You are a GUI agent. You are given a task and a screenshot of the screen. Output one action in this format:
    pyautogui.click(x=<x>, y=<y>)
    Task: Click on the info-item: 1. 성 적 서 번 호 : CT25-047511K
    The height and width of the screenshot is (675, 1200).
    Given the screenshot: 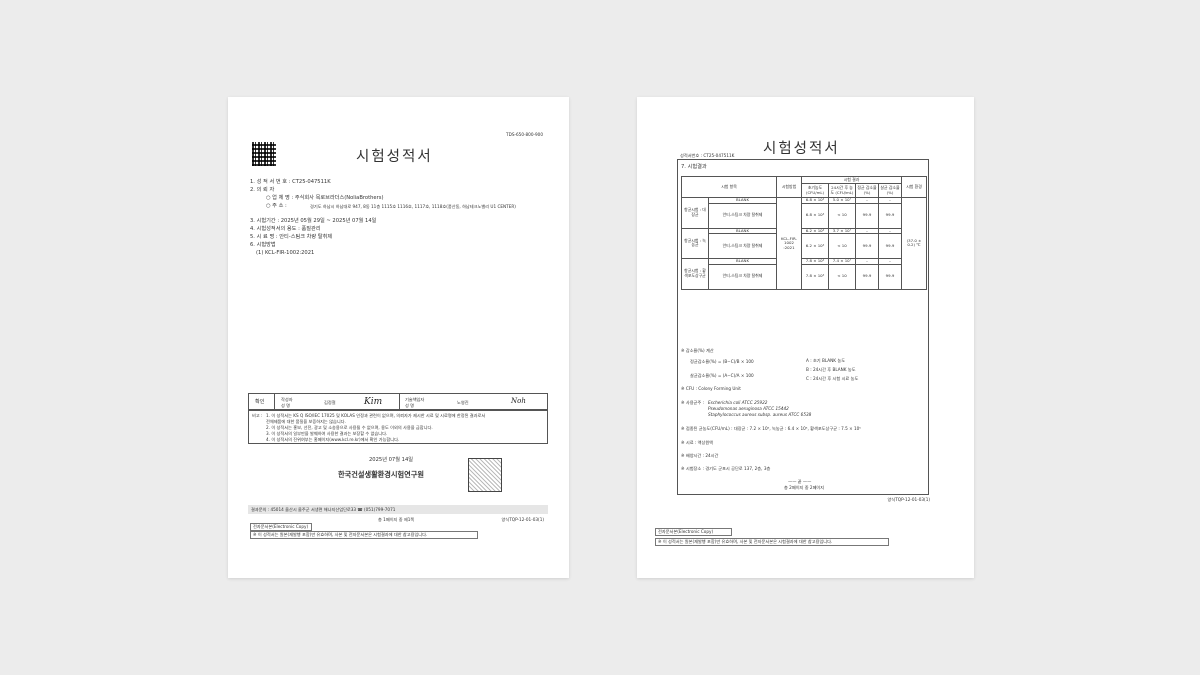 What is the action you would take?
    pyautogui.click(x=290, y=182)
    